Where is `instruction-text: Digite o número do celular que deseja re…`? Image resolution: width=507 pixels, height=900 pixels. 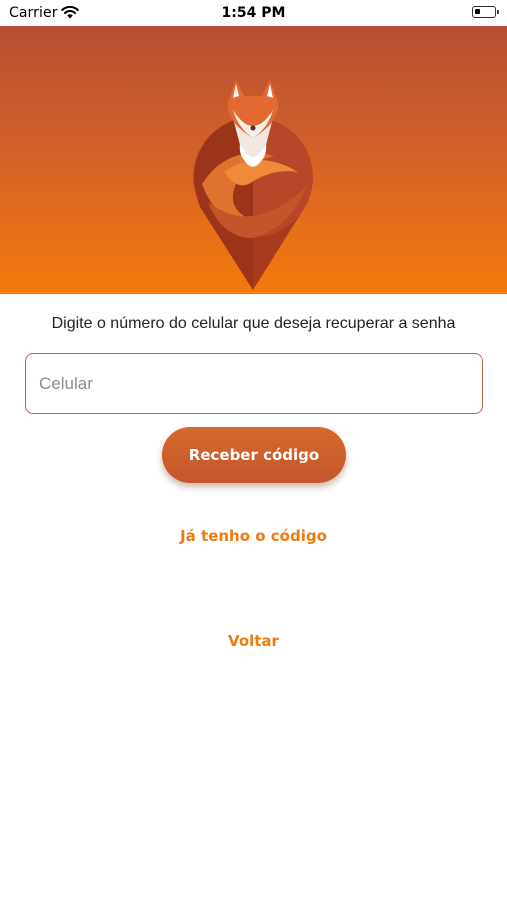 instruction-text: Digite o número do celular que deseja re… is located at coordinates (253, 323).